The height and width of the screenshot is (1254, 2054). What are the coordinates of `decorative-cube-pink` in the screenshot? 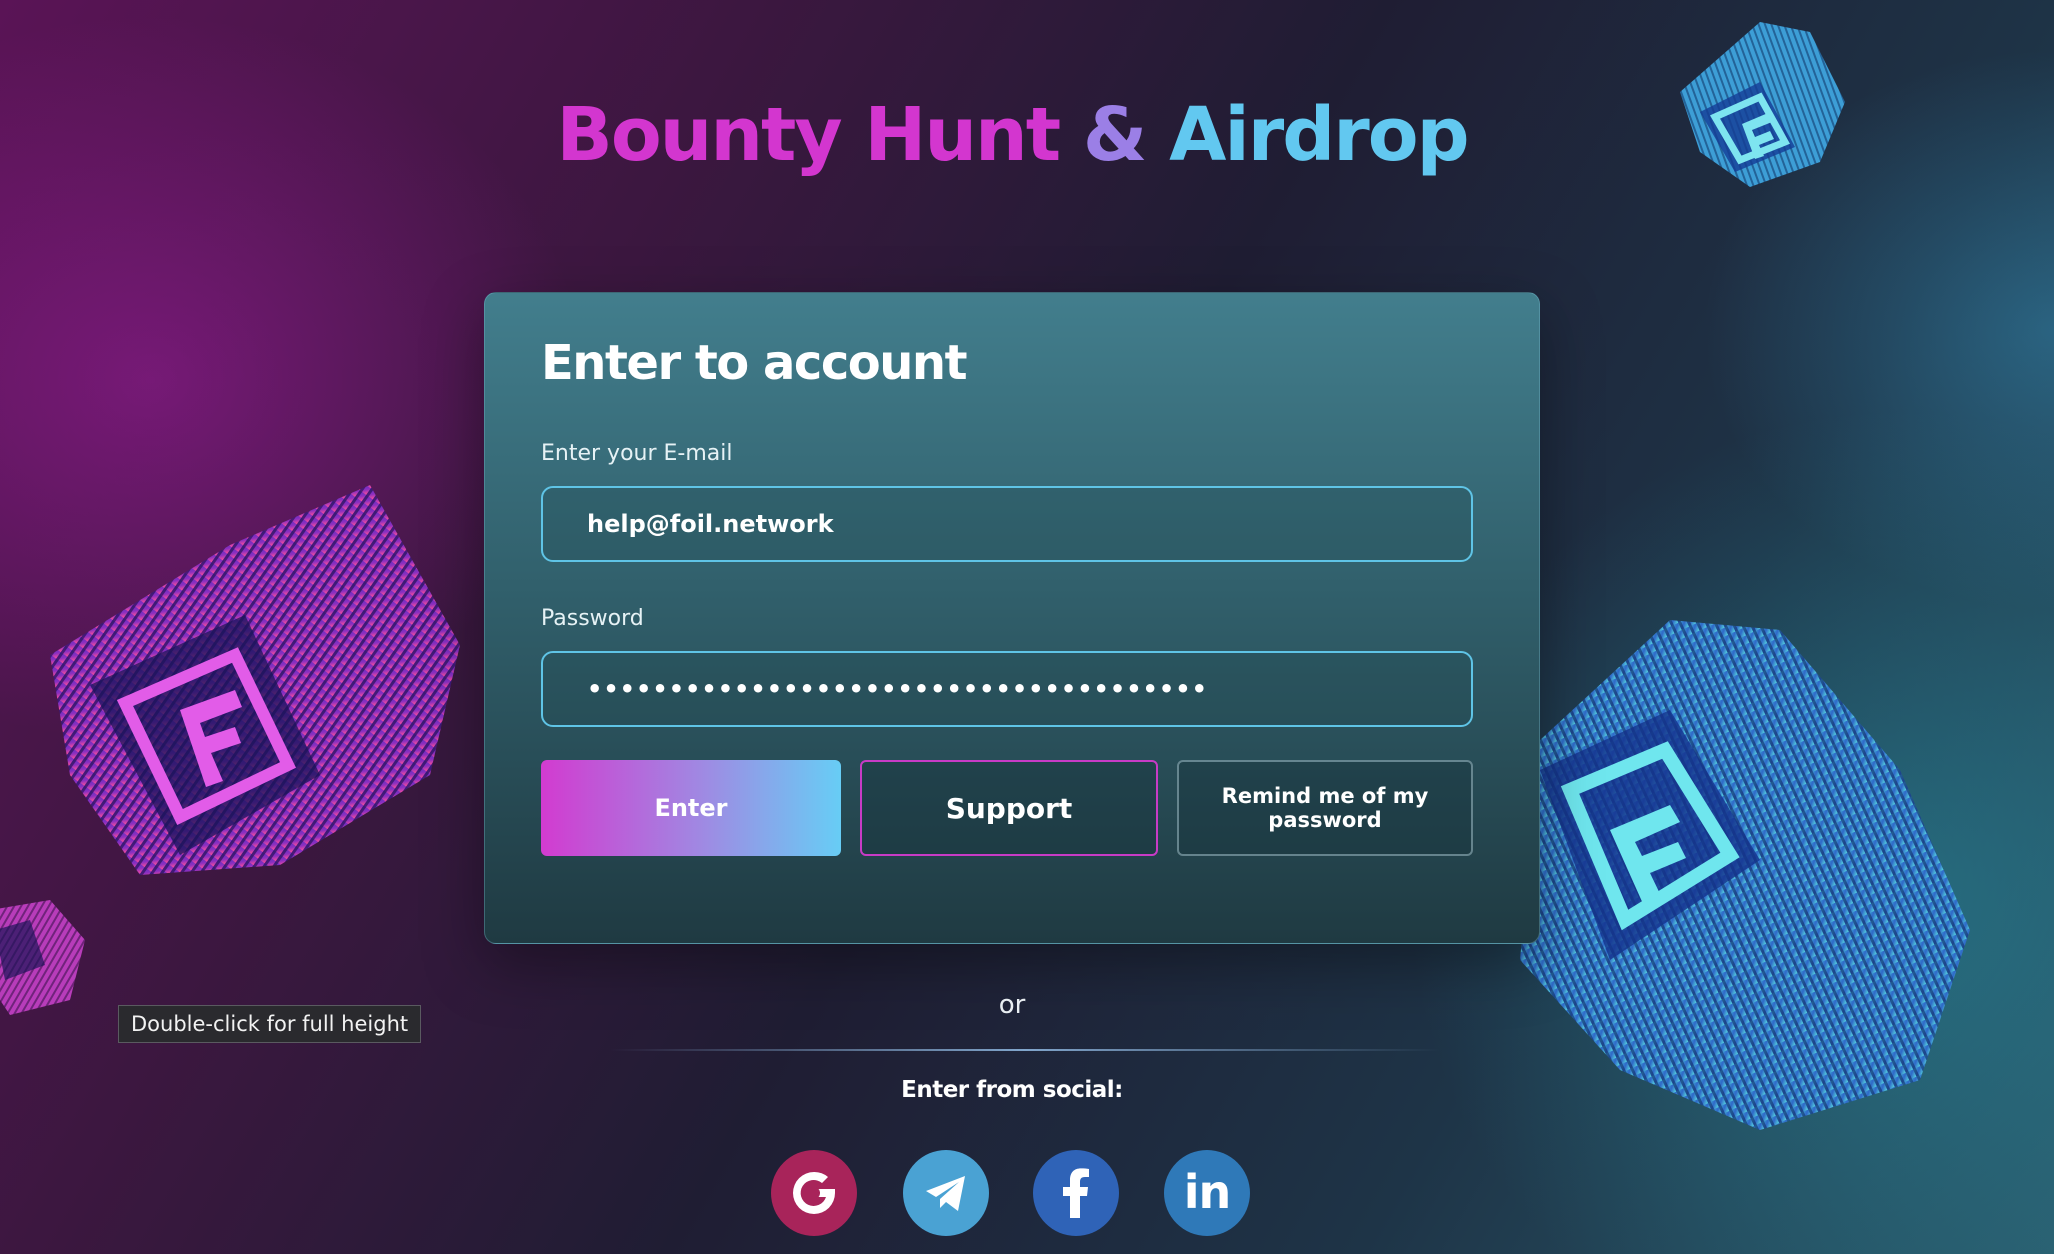 It's located at (250, 665).